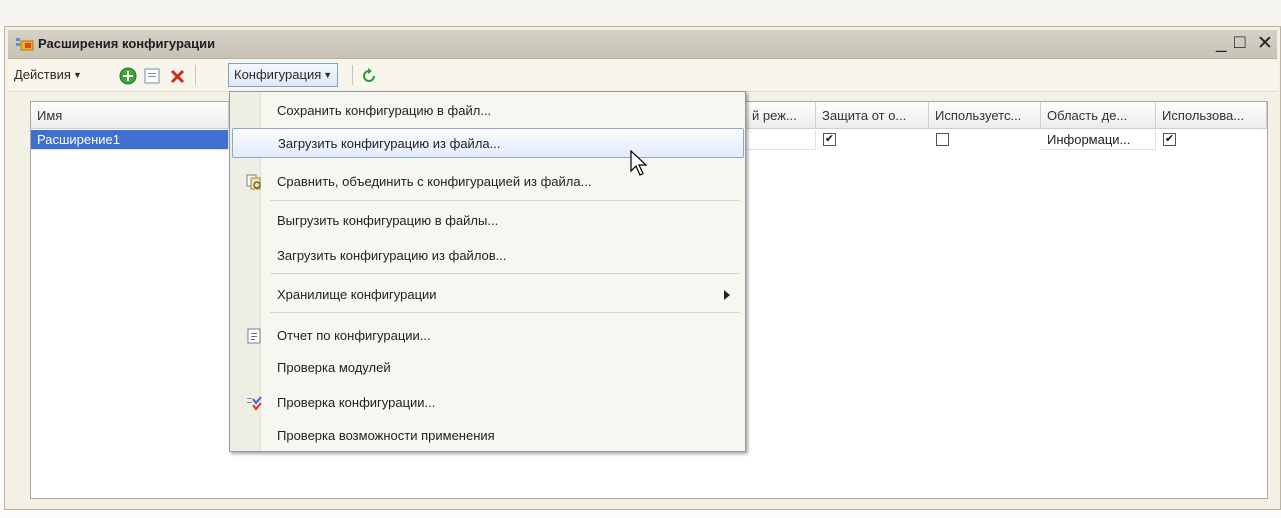 The width and height of the screenshot is (1281, 518). I want to click on menu-item-check-applicability: Проверка возможности применения, so click(488, 436).